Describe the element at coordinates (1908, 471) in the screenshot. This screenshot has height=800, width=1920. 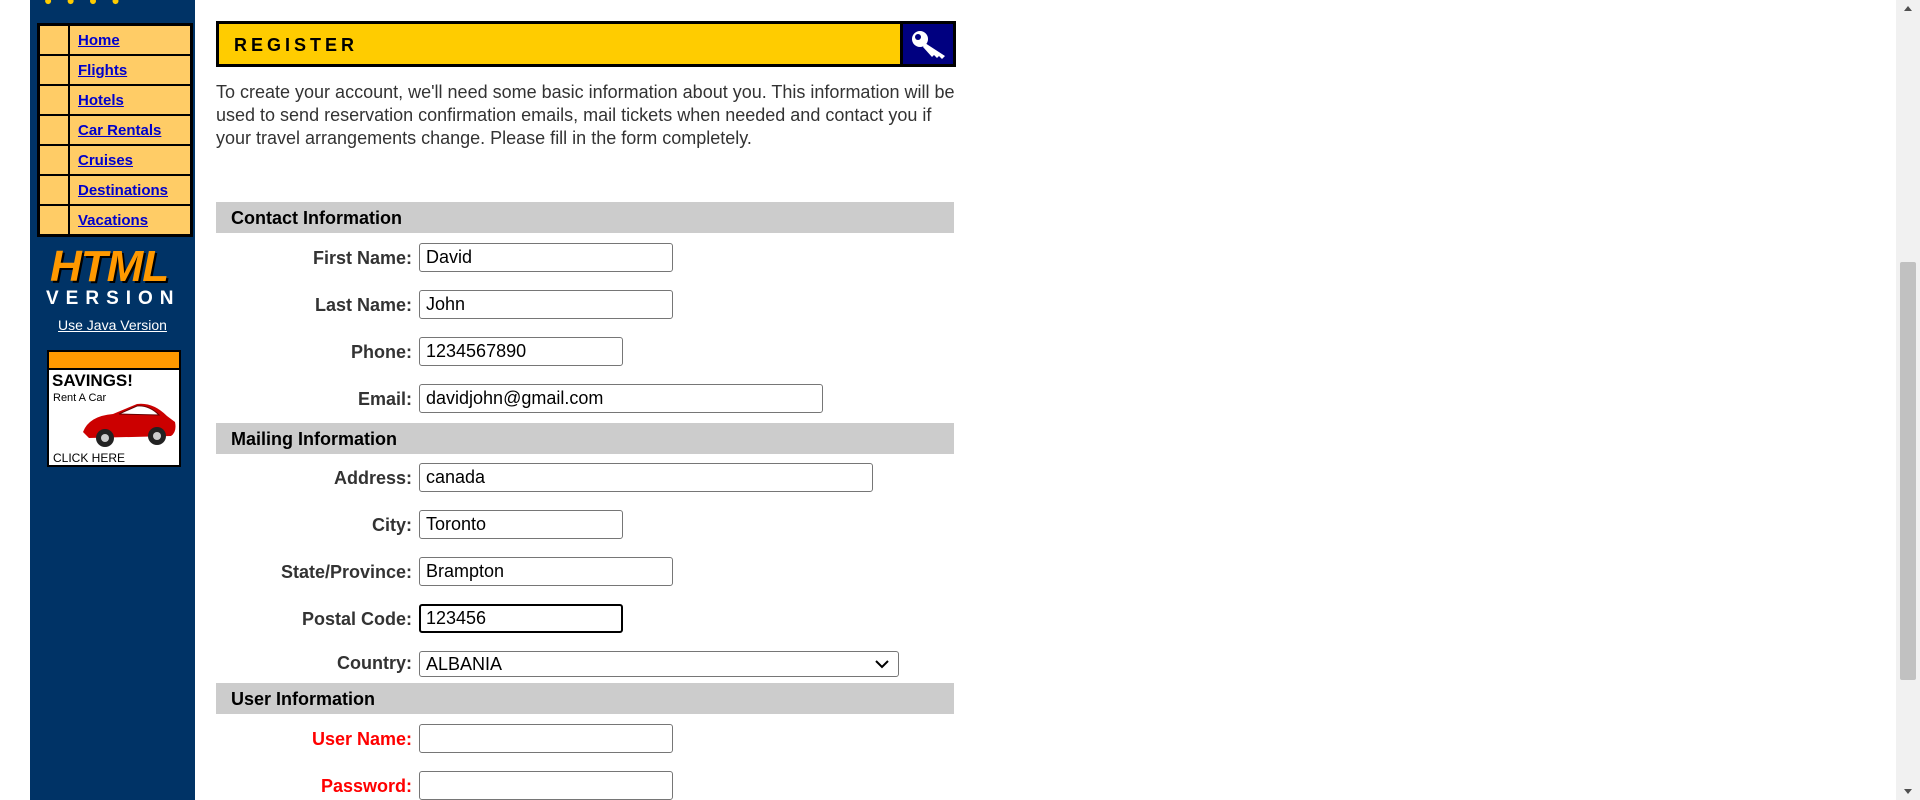
I see `scrollbar-thumb` at that location.